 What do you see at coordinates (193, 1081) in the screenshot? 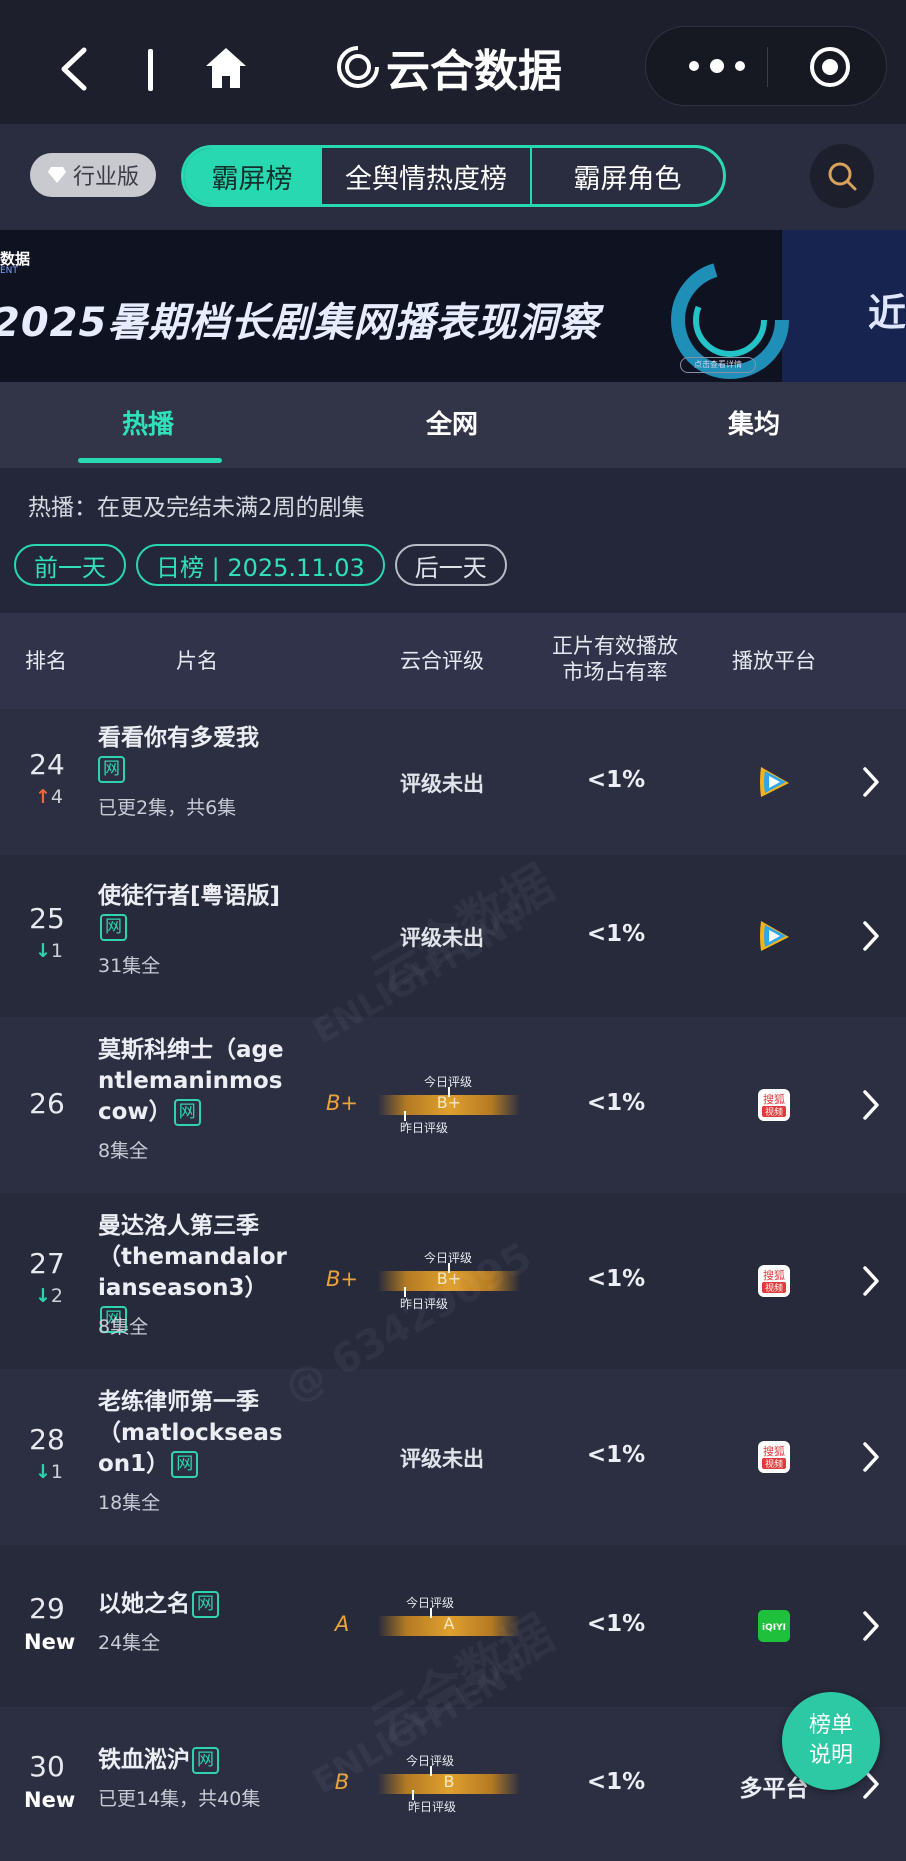
I see `show-title: 莫斯科绅士（agentlemaninmoscow）网` at bounding box center [193, 1081].